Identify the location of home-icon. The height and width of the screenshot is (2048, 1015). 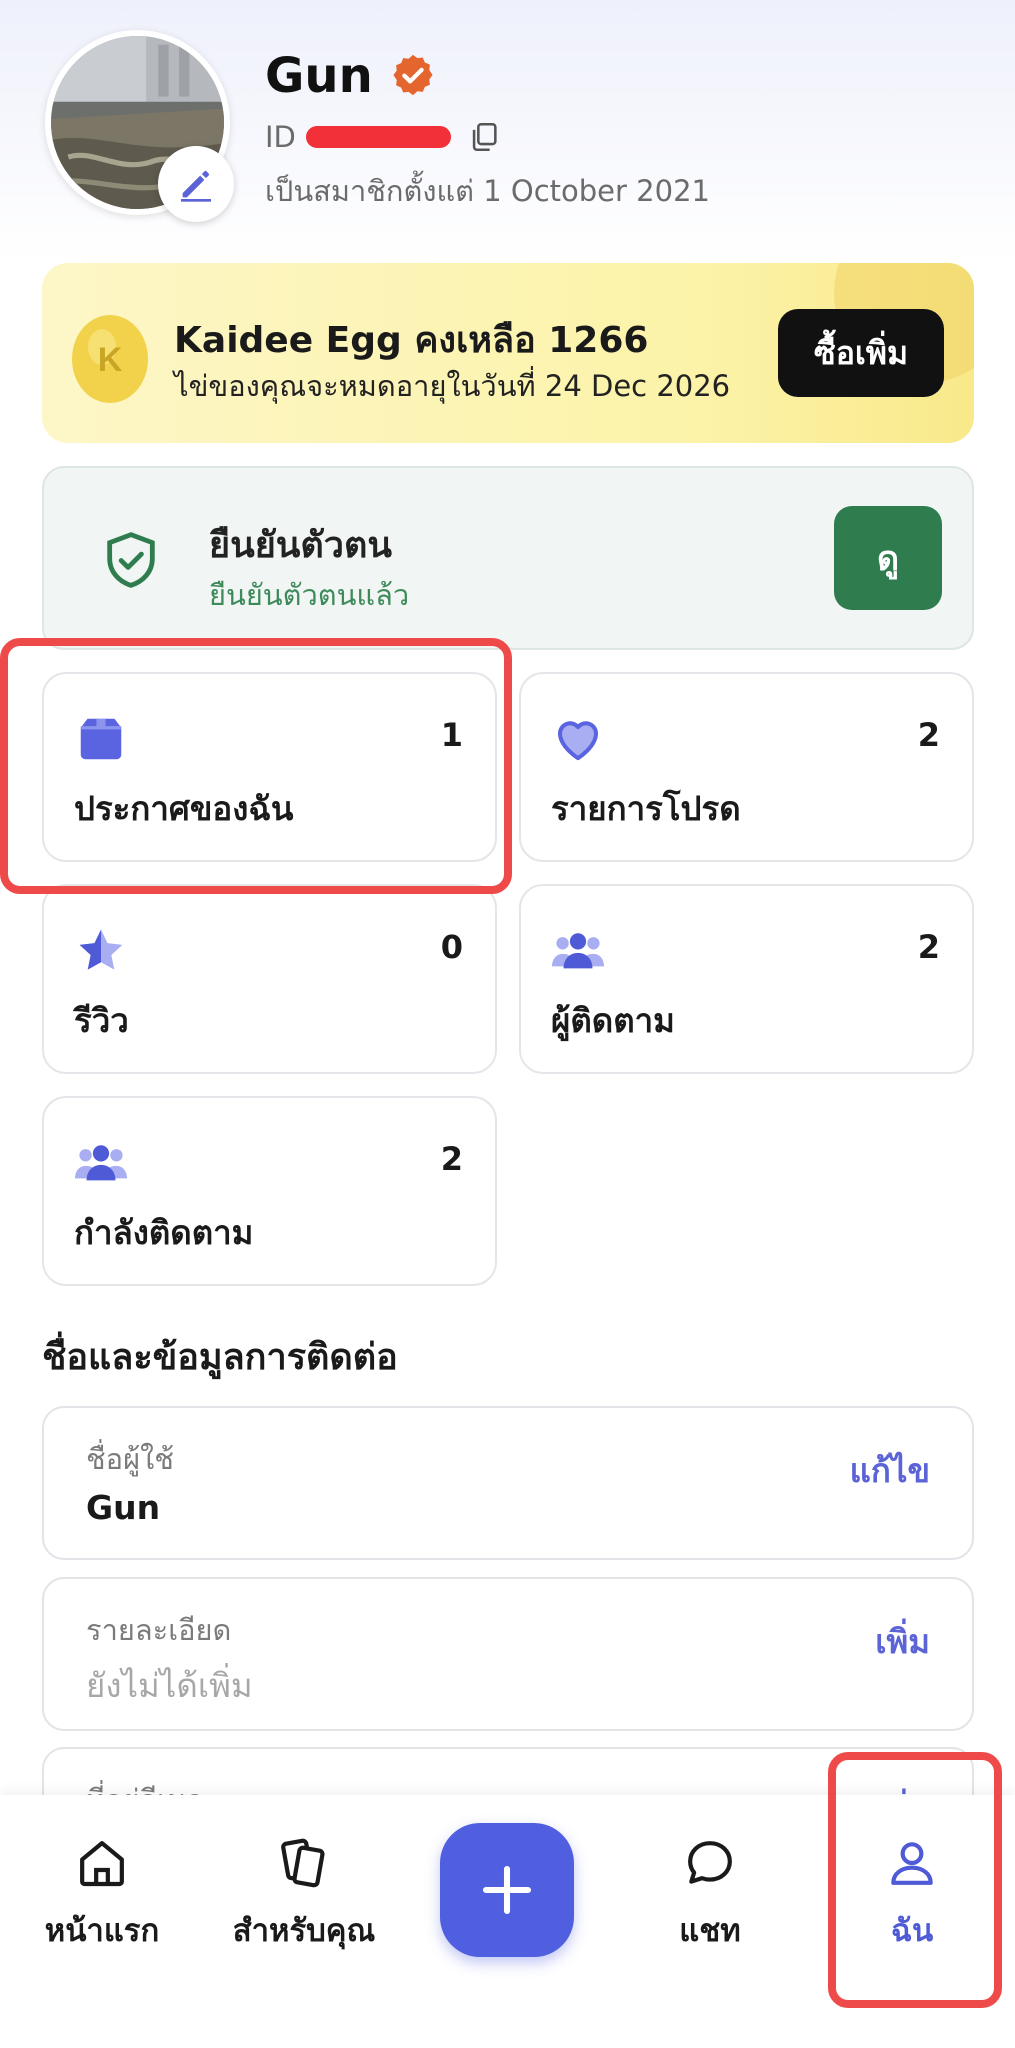
(102, 1864).